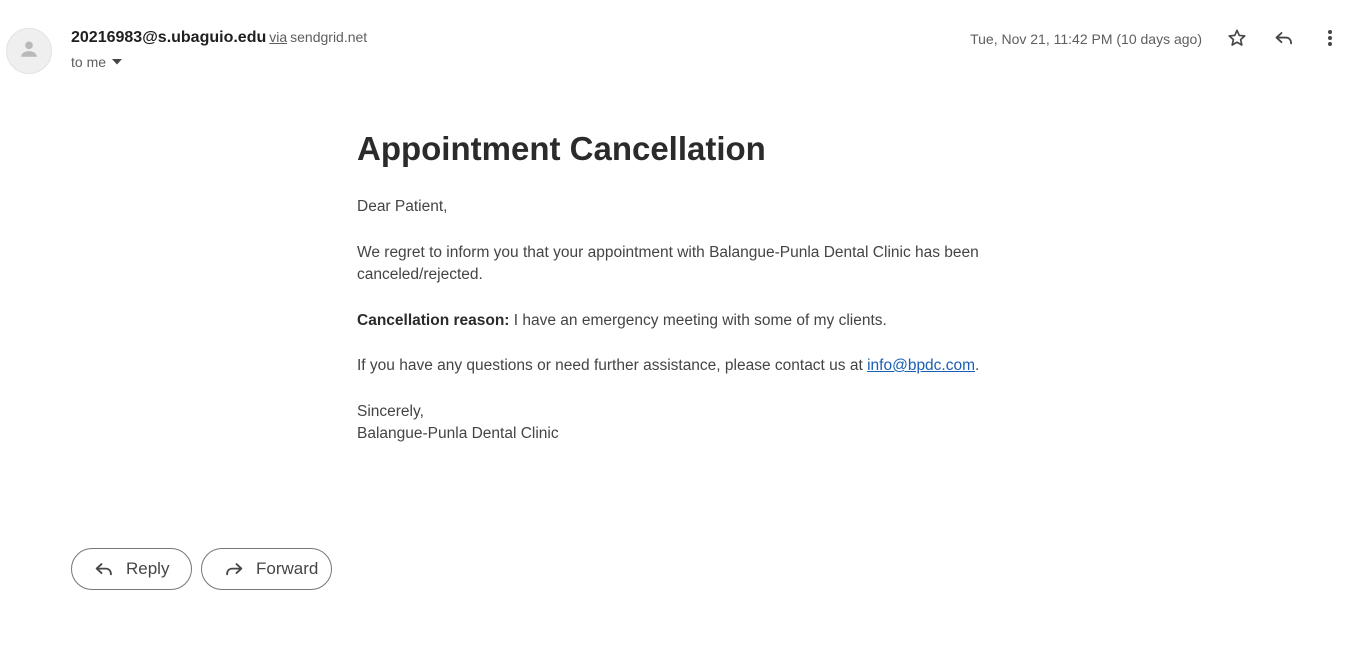 This screenshot has width=1349, height=666. I want to click on more-options-button, so click(1330, 40).